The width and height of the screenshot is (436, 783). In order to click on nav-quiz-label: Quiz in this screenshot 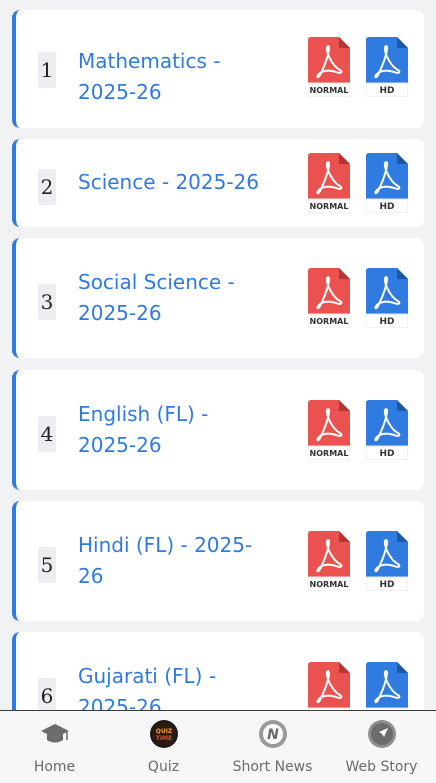, I will do `click(163, 767)`.